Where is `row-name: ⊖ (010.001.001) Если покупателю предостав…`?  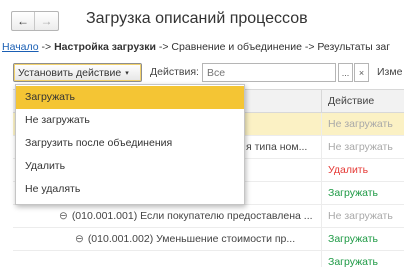
row-name: ⊖ (010.001.001) Если покупателю предостав… is located at coordinates (186, 216).